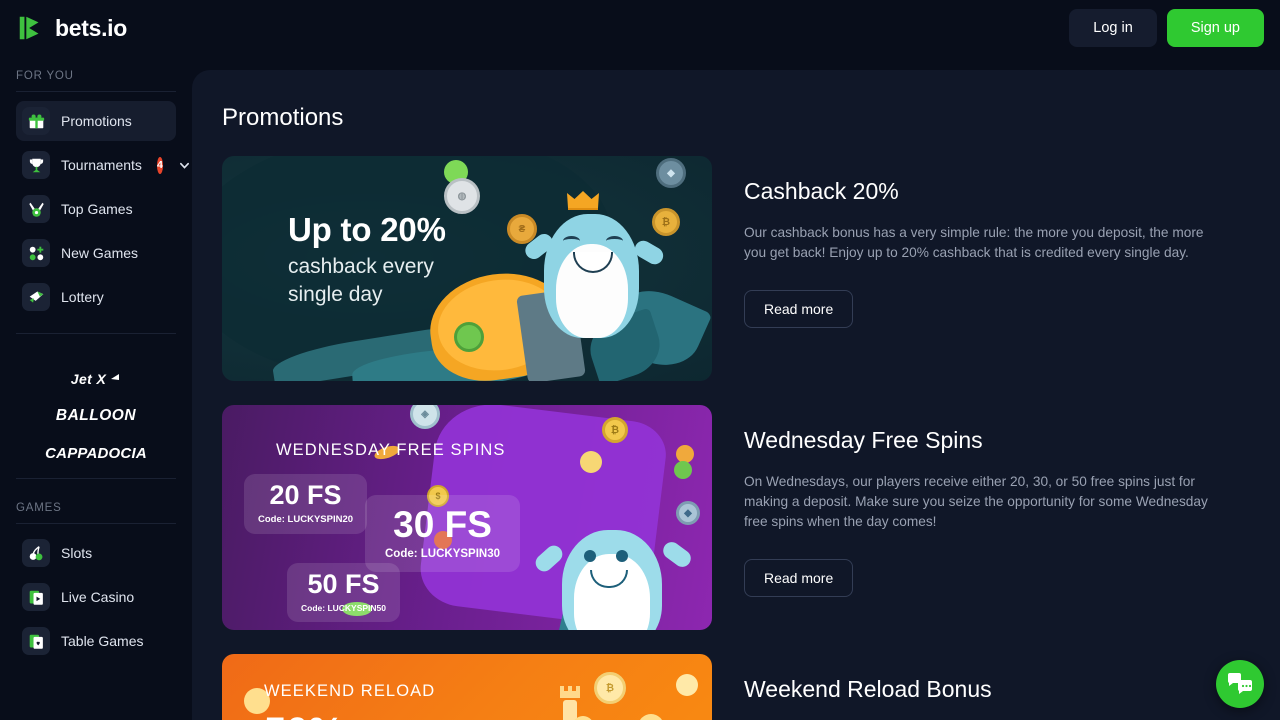  Describe the element at coordinates (591, 462) in the screenshot. I see `coin-yellow` at that location.